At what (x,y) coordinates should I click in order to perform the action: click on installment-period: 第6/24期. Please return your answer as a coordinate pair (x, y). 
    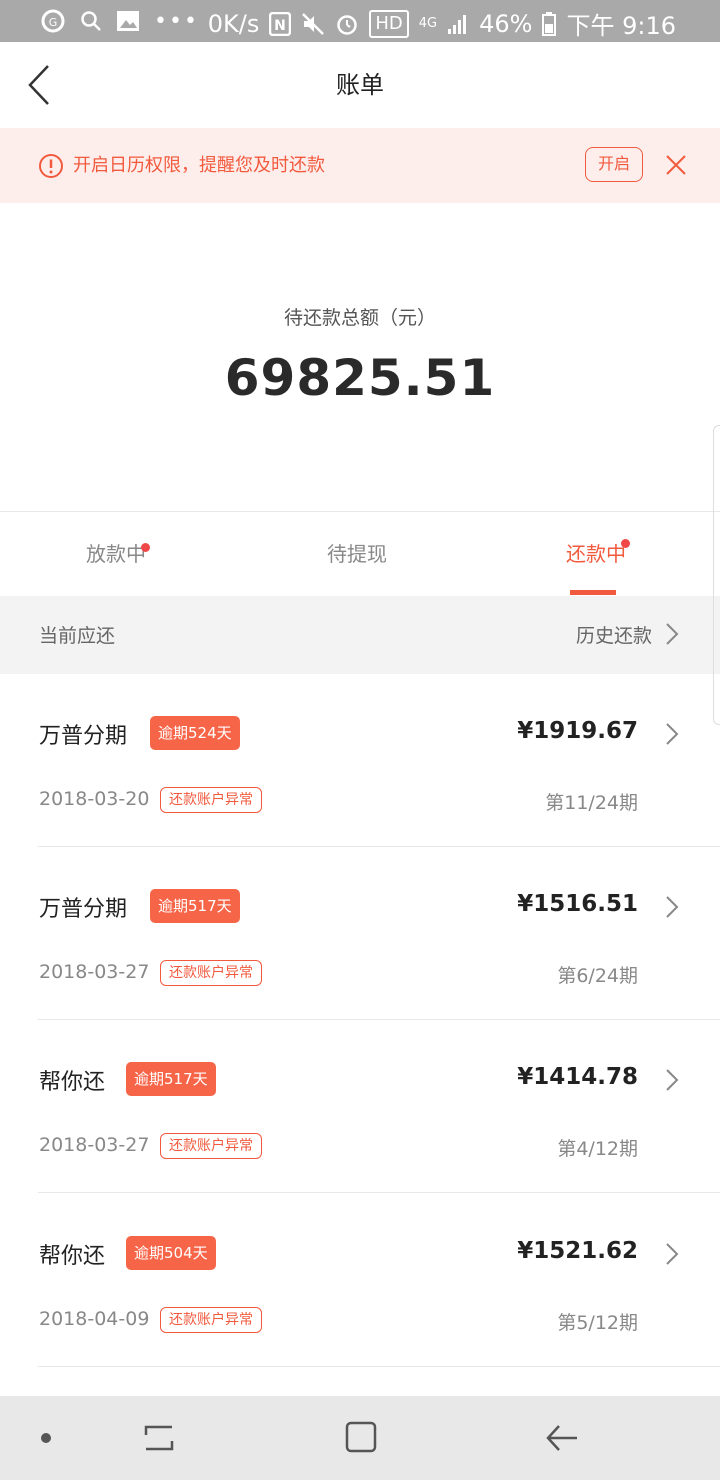
    Looking at the image, I should click on (597, 976).